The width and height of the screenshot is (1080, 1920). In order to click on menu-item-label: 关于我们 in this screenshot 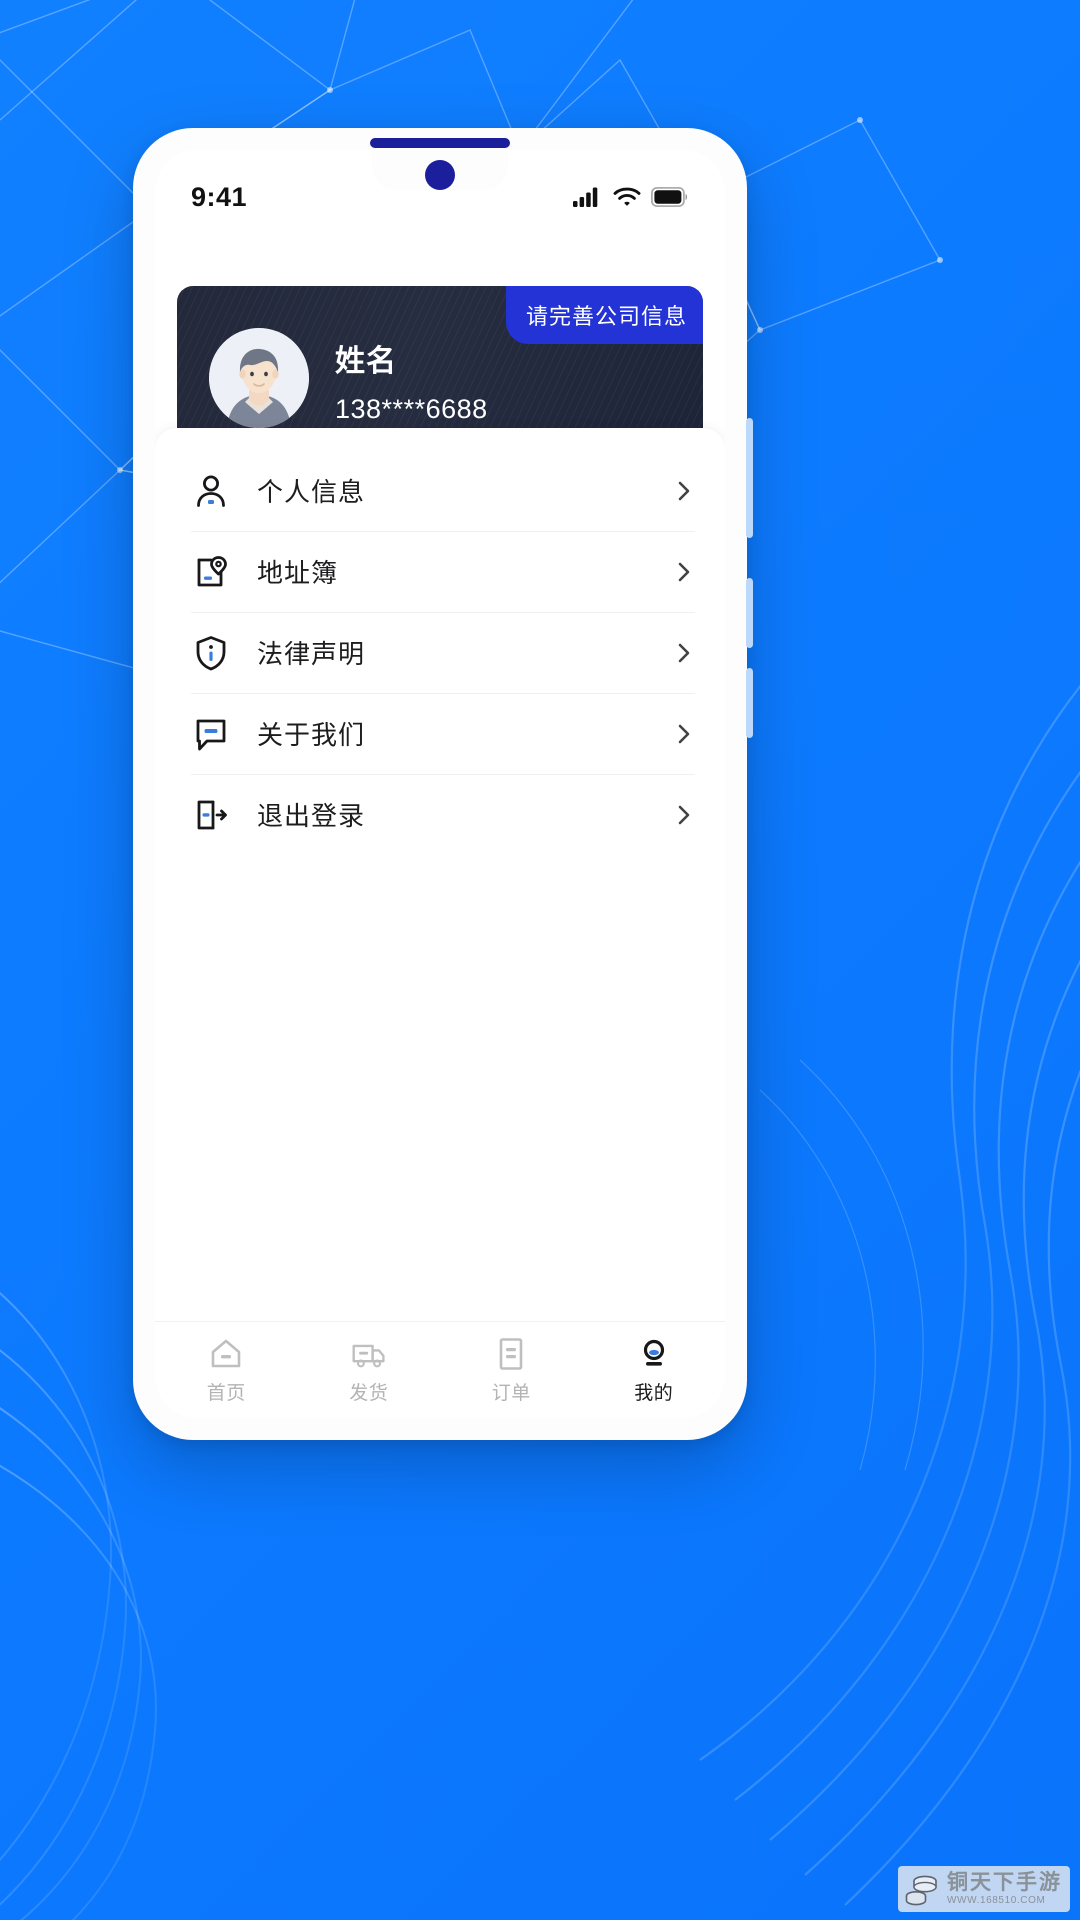, I will do `click(311, 735)`.